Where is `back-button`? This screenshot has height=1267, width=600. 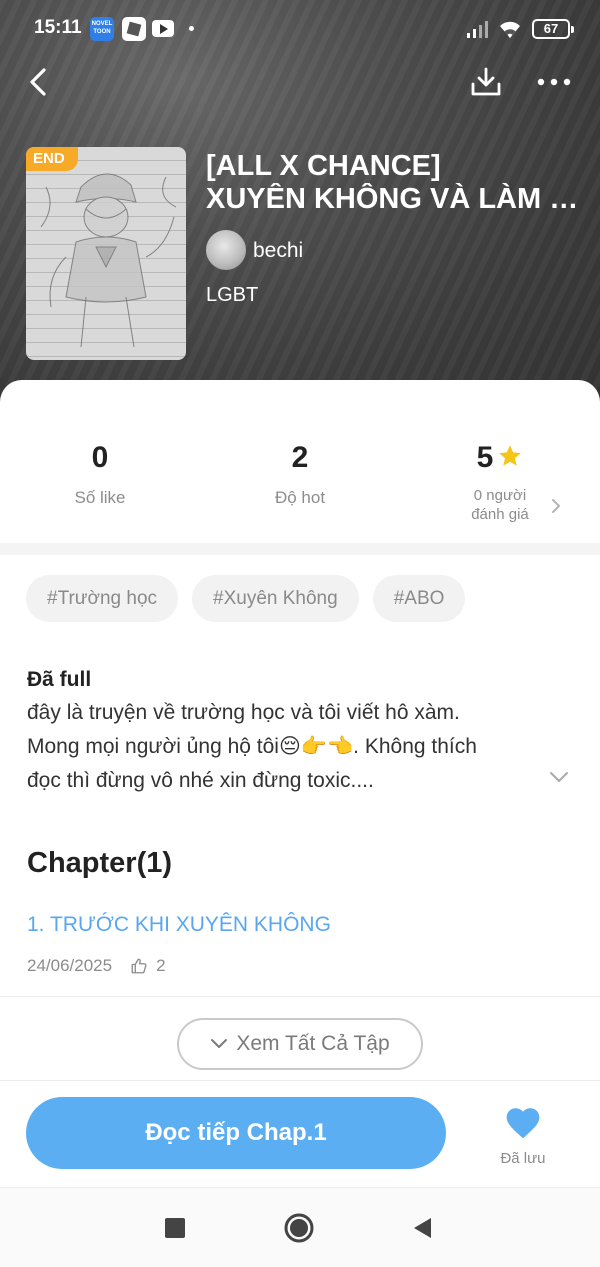 back-button is located at coordinates (38, 82).